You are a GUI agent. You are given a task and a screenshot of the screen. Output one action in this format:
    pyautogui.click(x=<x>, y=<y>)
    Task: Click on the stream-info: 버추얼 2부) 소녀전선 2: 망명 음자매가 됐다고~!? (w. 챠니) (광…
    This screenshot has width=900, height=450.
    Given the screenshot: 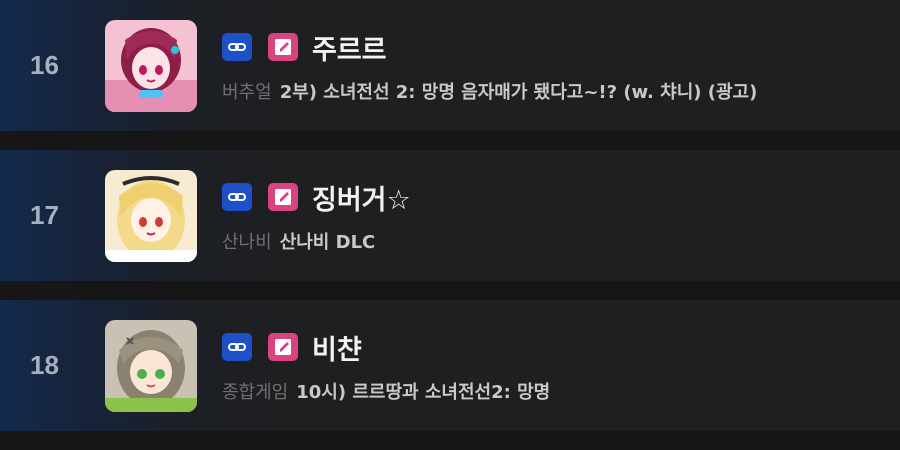 What is the action you would take?
    pyautogui.click(x=489, y=91)
    